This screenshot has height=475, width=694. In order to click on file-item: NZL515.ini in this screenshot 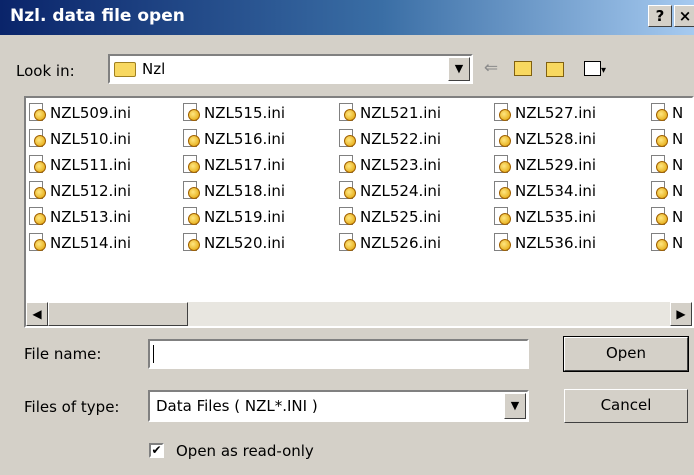, I will do `click(232, 113)`.